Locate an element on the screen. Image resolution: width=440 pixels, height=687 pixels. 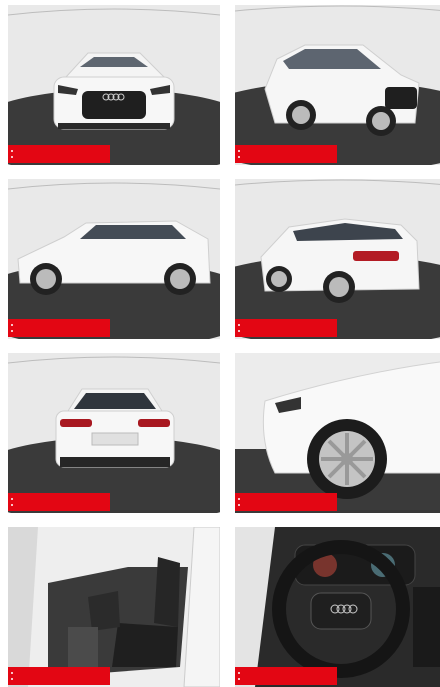
car-side-photo is located at coordinates (114, 259).